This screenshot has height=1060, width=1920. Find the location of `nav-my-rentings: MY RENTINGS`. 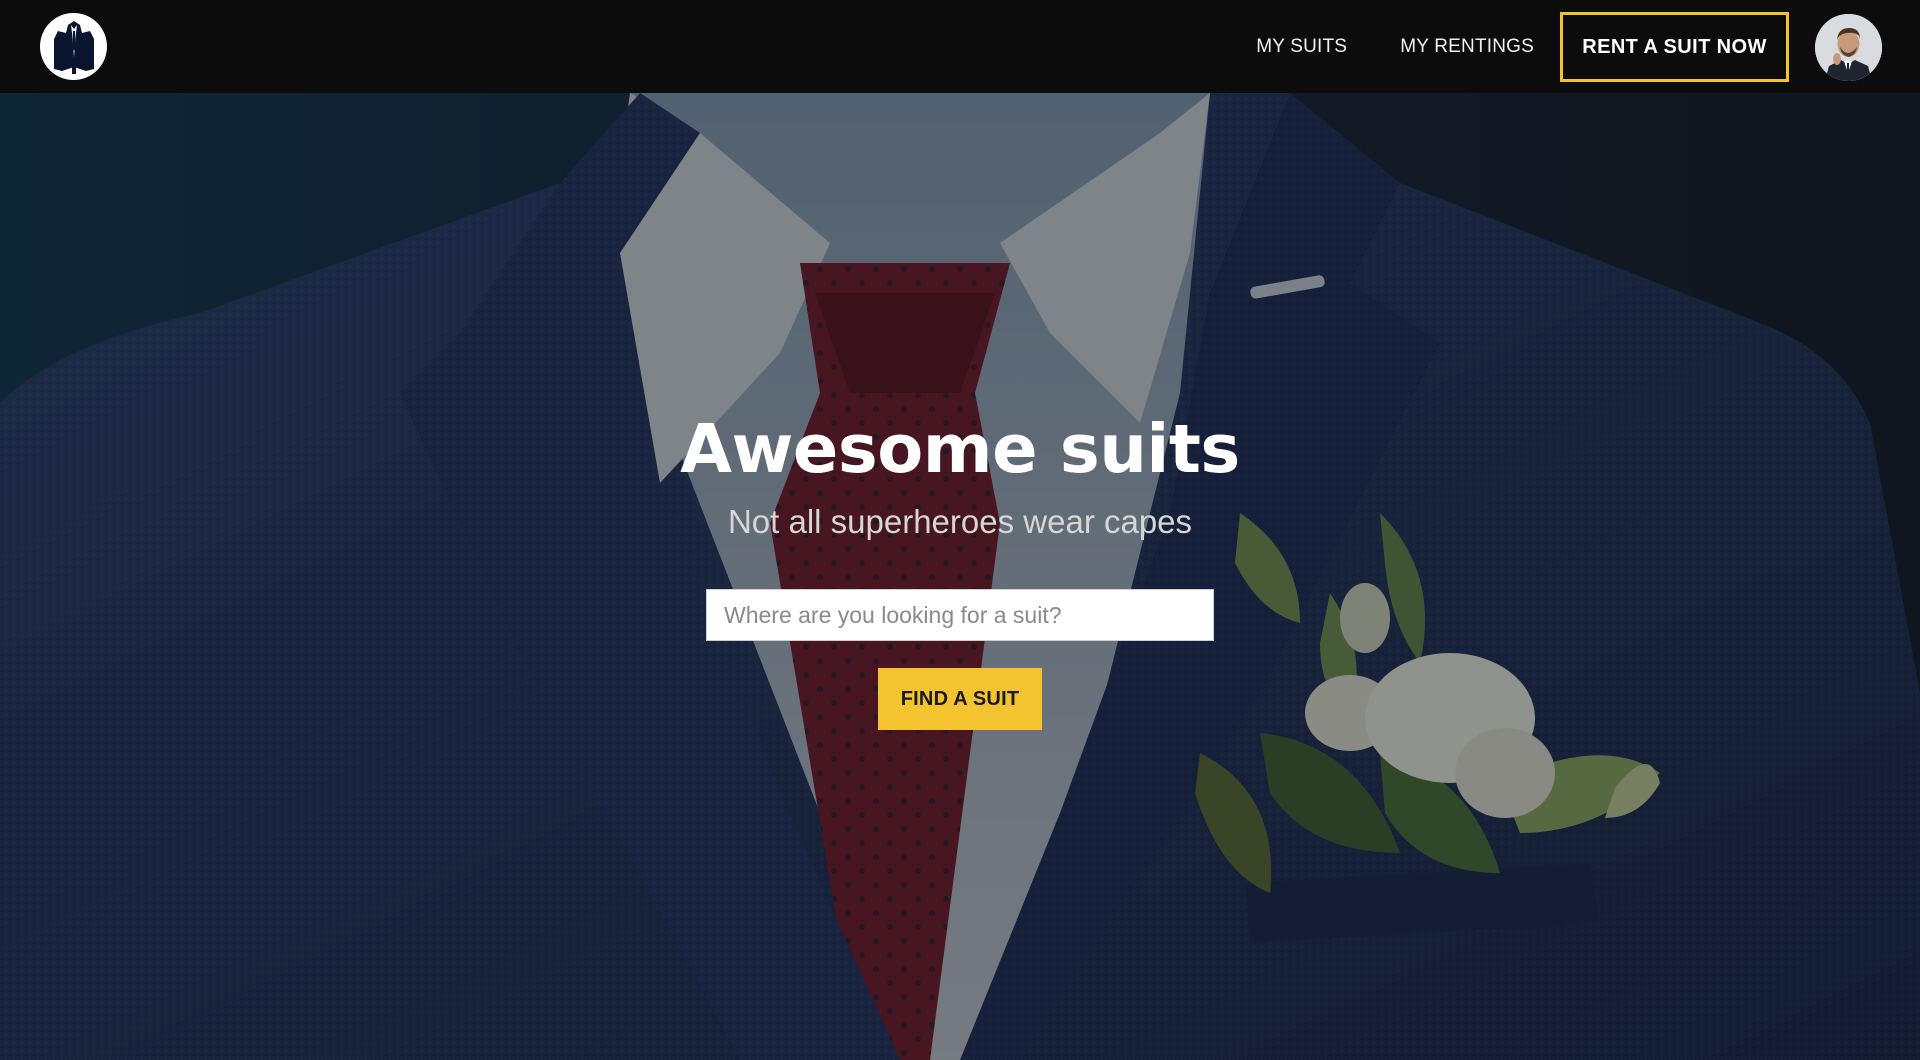

nav-my-rentings: MY RENTINGS is located at coordinates (1467, 47).